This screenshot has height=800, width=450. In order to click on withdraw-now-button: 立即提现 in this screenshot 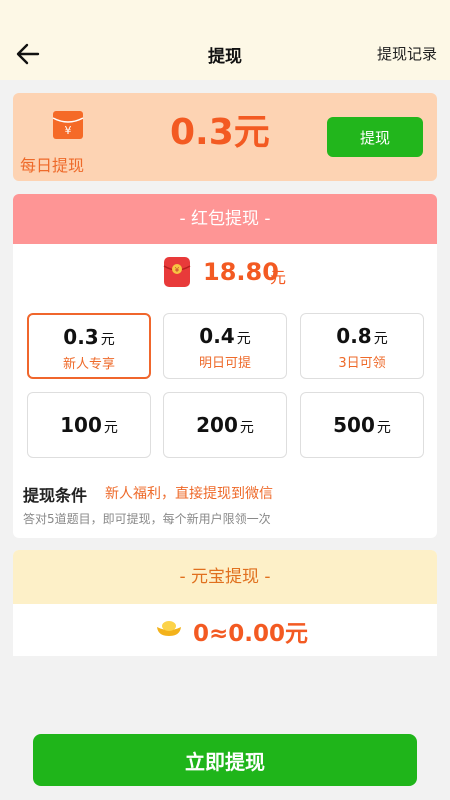, I will do `click(225, 760)`.